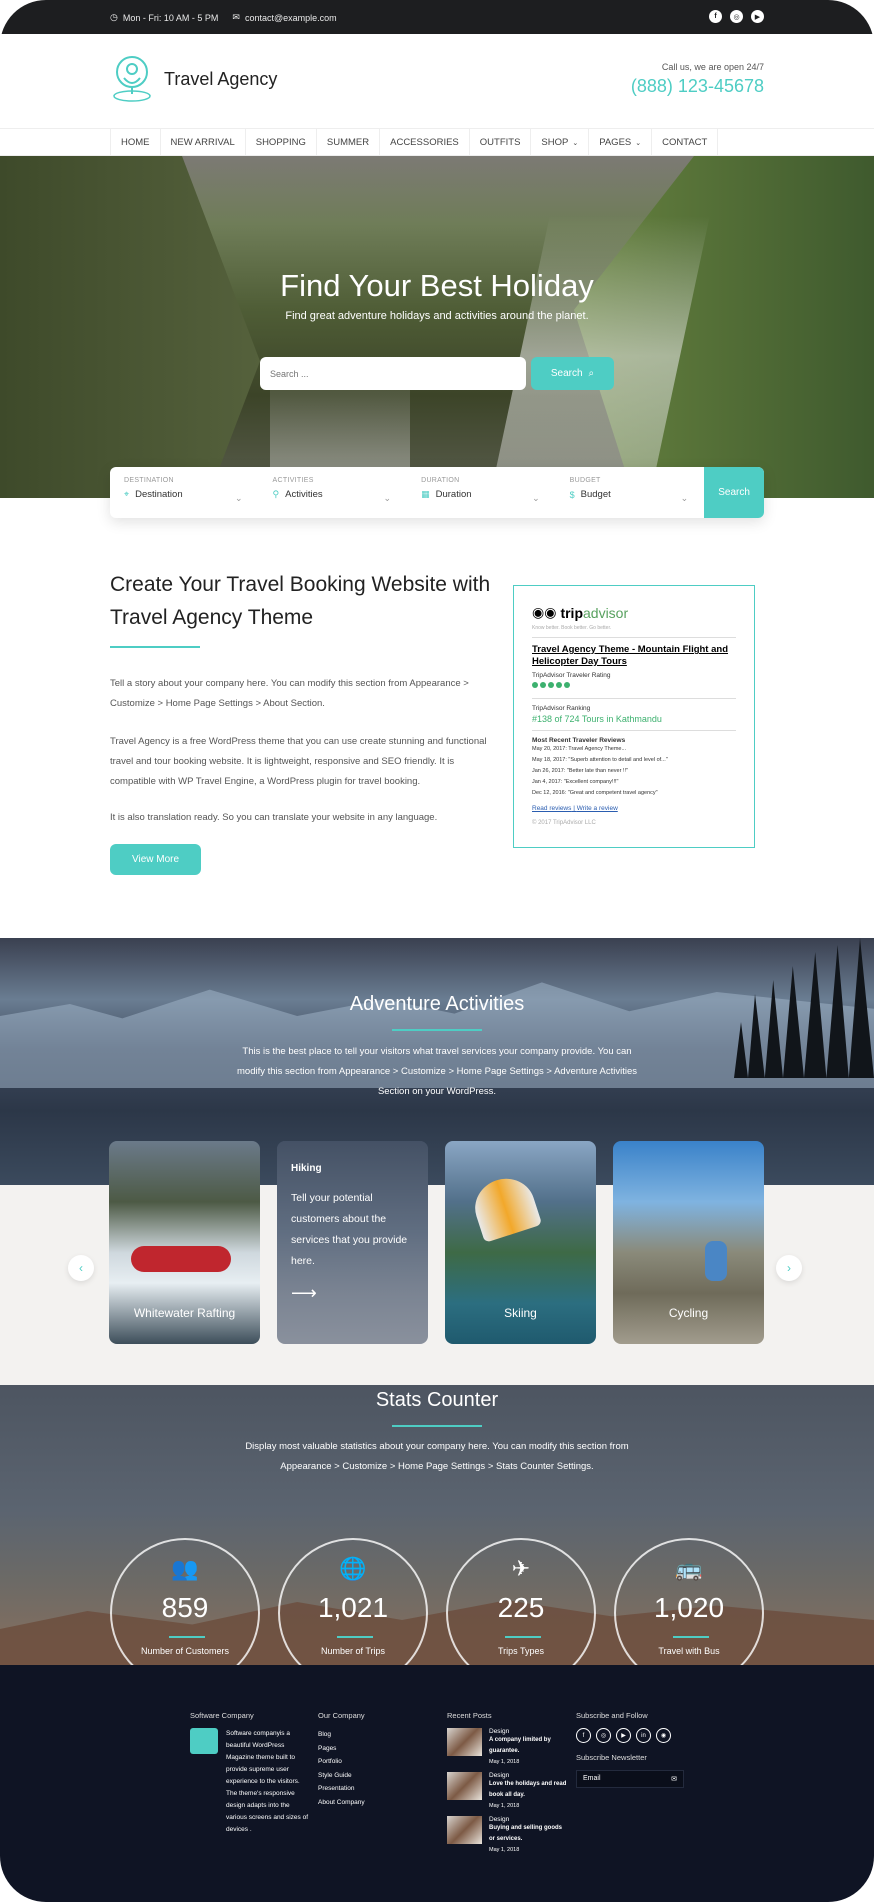 The width and height of the screenshot is (874, 1902). Describe the element at coordinates (333, 492) in the screenshot. I see `finder-activities: ACTIVITIES ⚲ Activities ⌄` at that location.